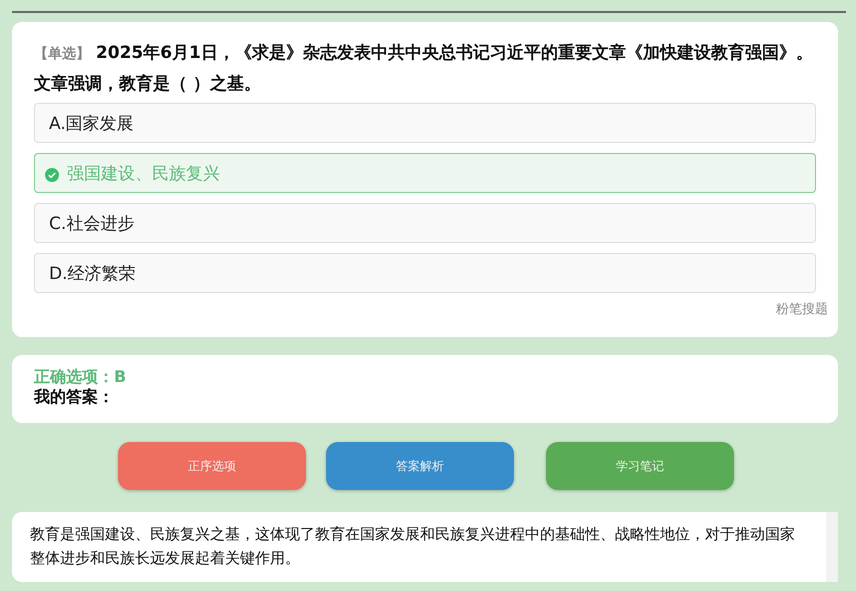 The width and height of the screenshot is (856, 591). Describe the element at coordinates (424, 69) in the screenshot. I see `question-text: 【单选】 2025年6月1日，《求是》杂志发表中共中央总书记习近平的重要文章《加快建设教育强国》。文章强调，教育是（ ）之基。` at that location.